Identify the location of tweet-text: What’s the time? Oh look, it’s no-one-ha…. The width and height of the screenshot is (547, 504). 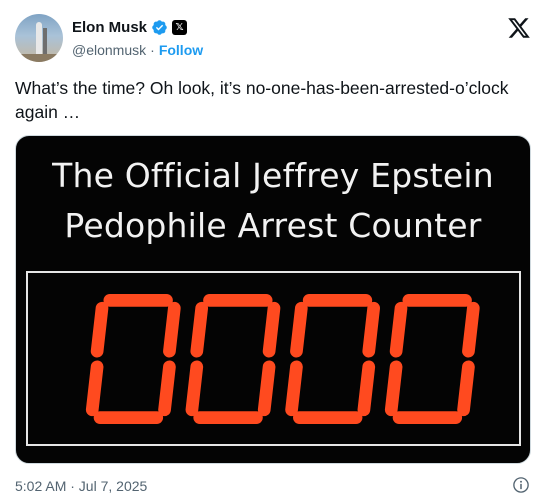
(262, 100).